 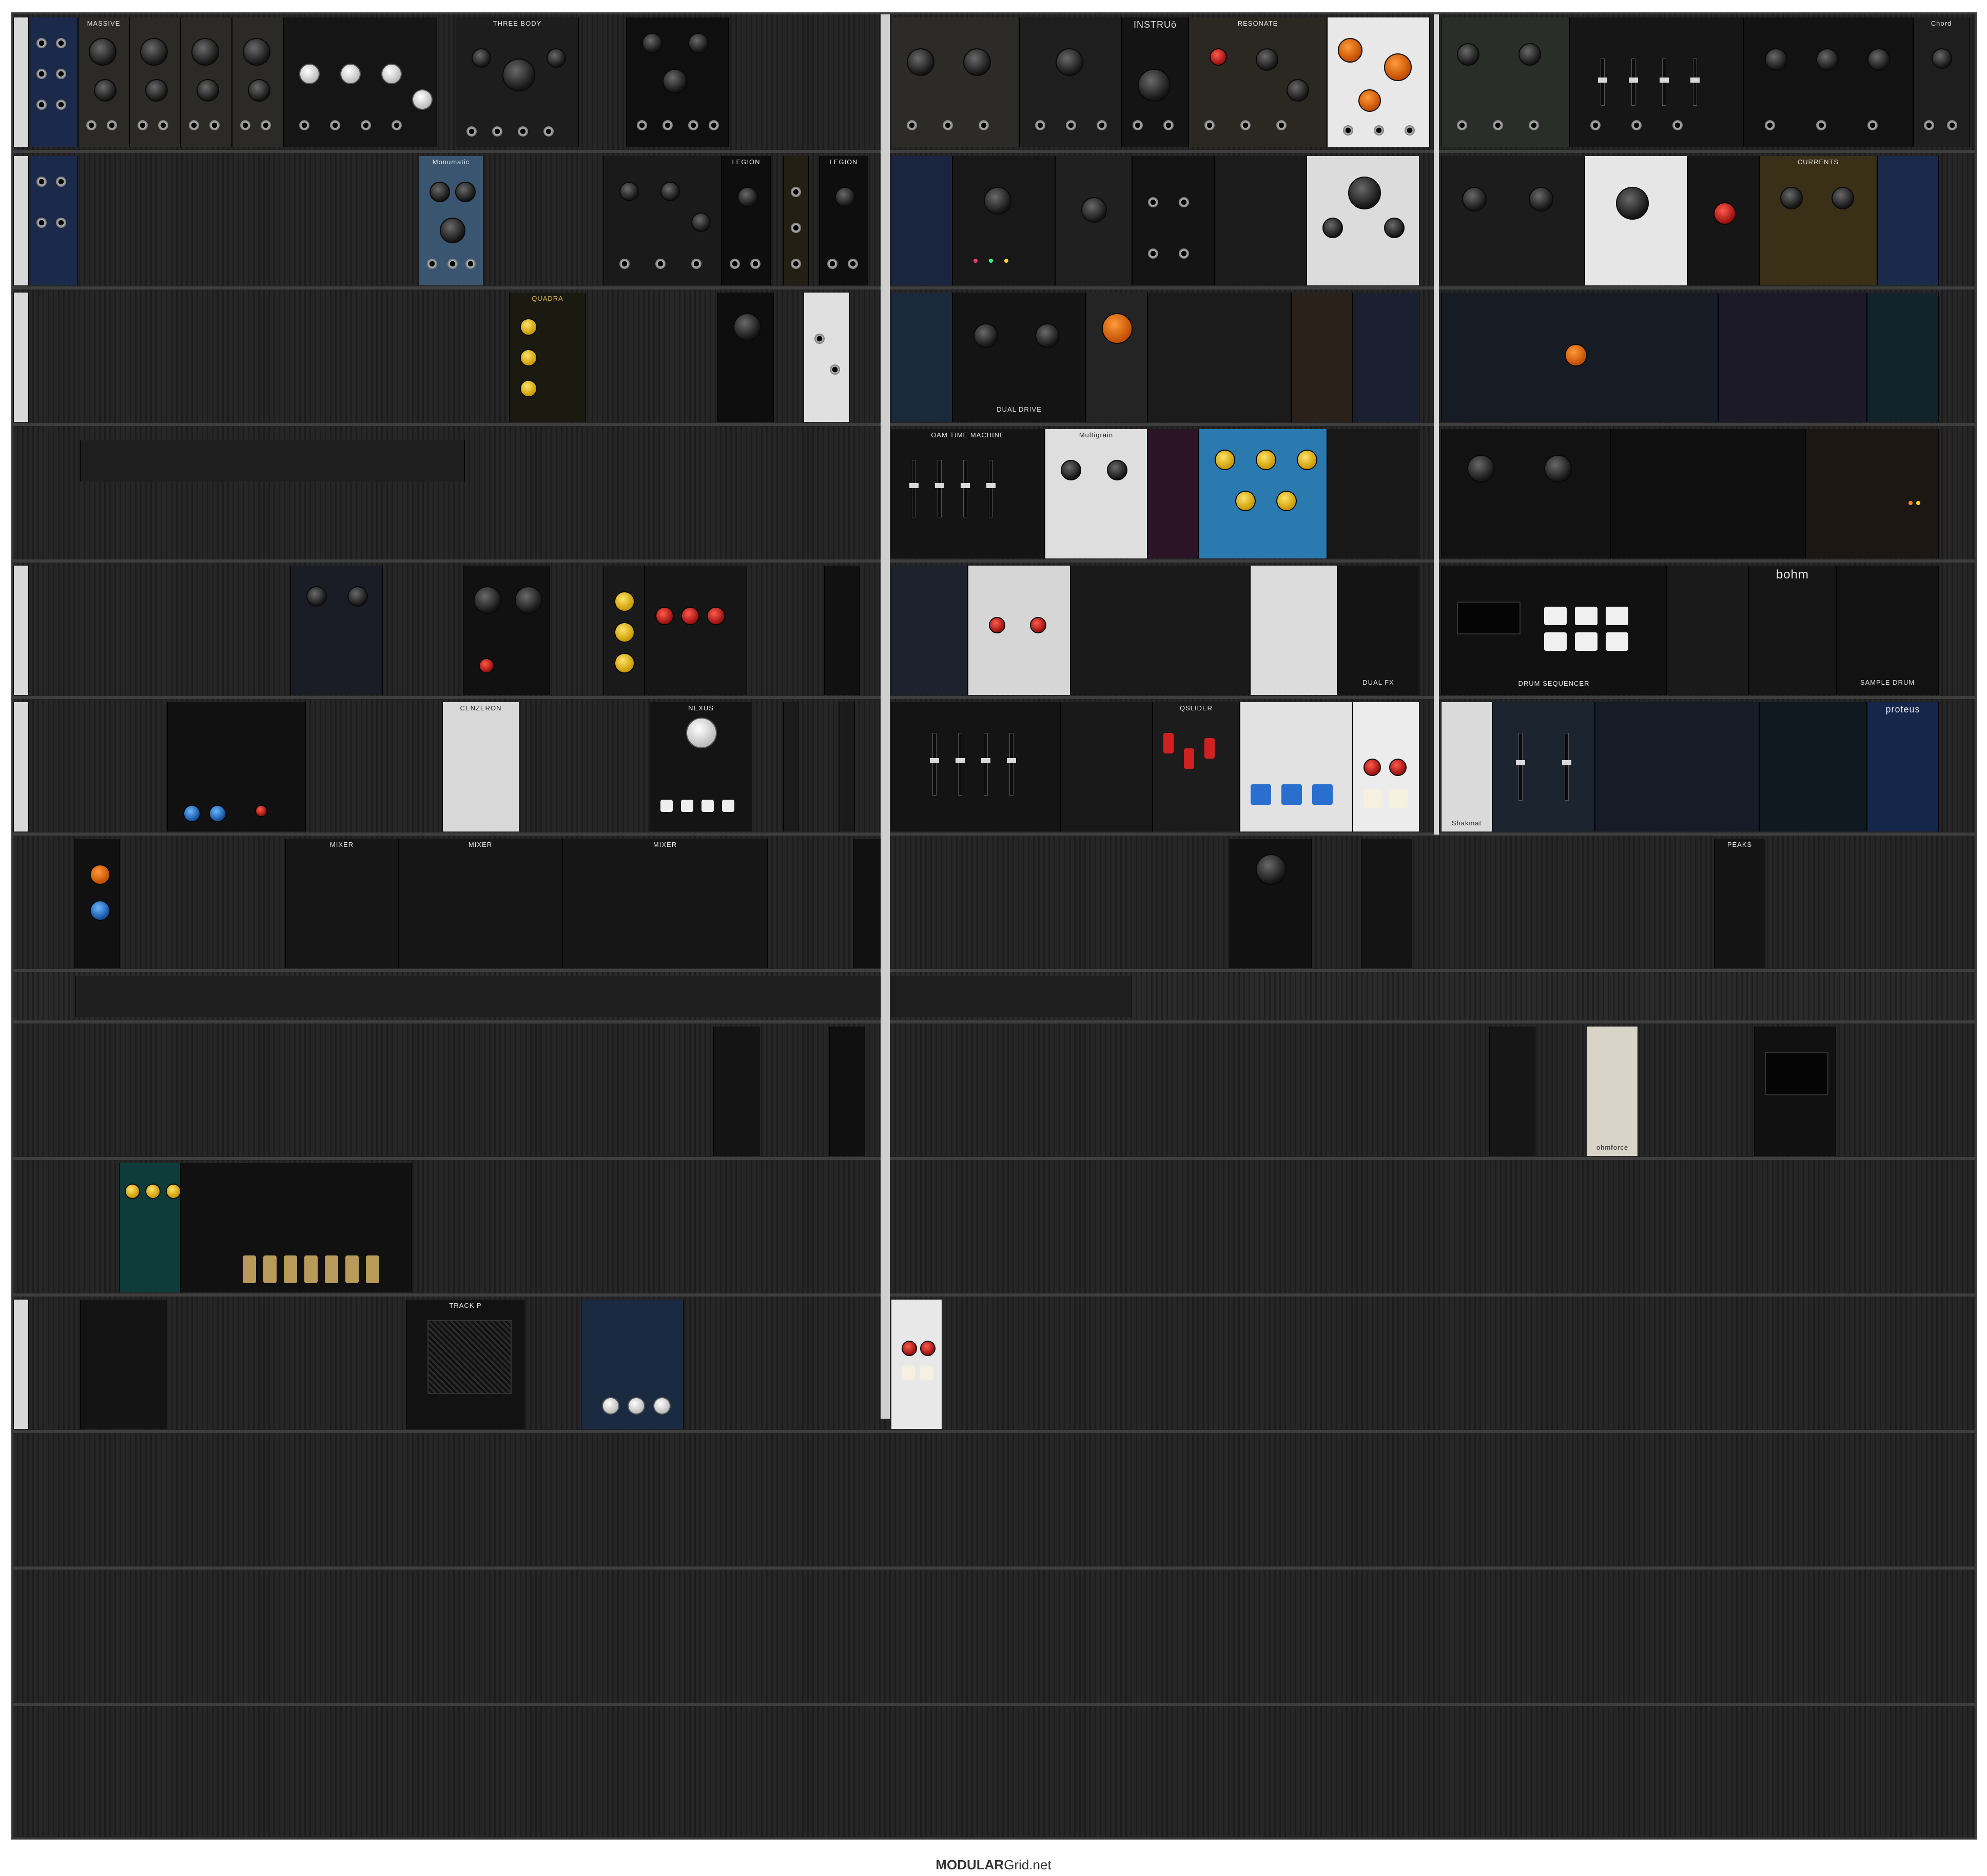 I want to click on module-drum-sequencer: DRUM SEQUENCER, so click(x=1554, y=631).